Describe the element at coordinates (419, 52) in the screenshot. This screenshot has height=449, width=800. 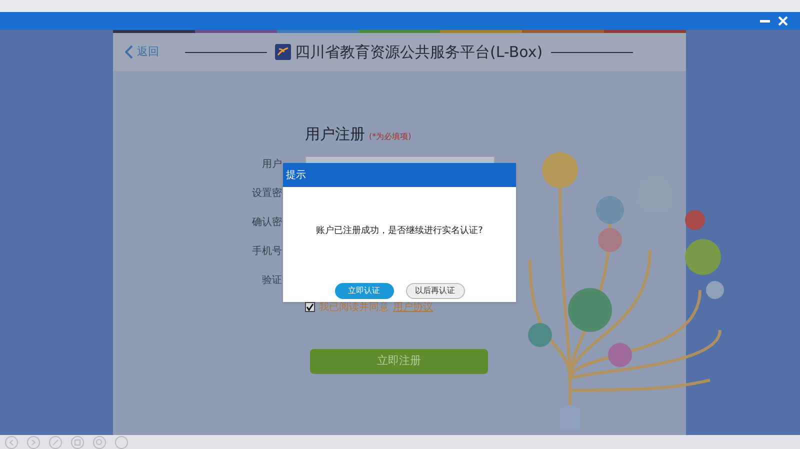
I see `page-title: 四川省教育资源公共服务平台(L-Box)` at that location.